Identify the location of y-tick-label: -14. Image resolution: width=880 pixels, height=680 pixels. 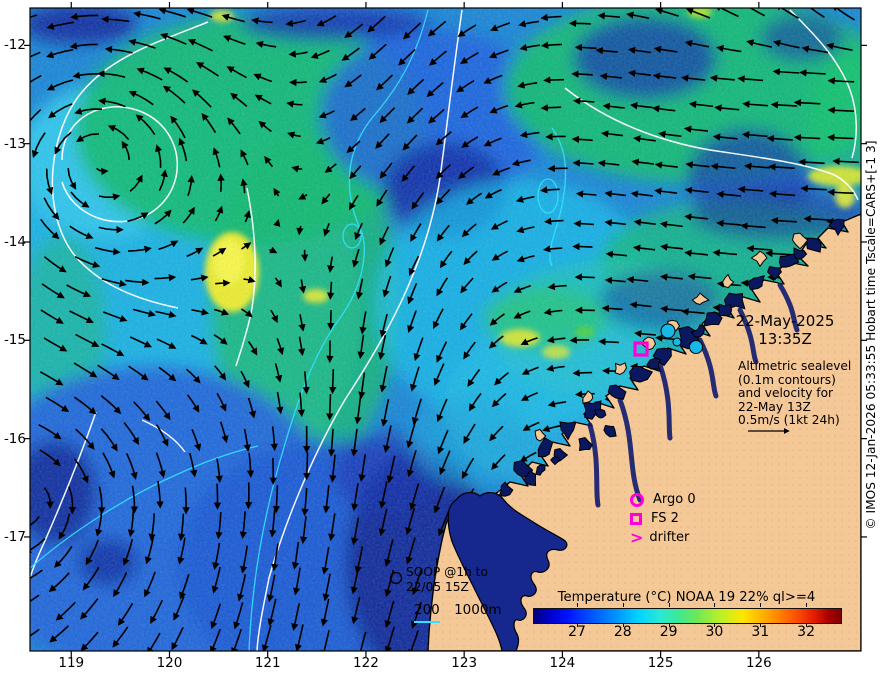
(14, 241).